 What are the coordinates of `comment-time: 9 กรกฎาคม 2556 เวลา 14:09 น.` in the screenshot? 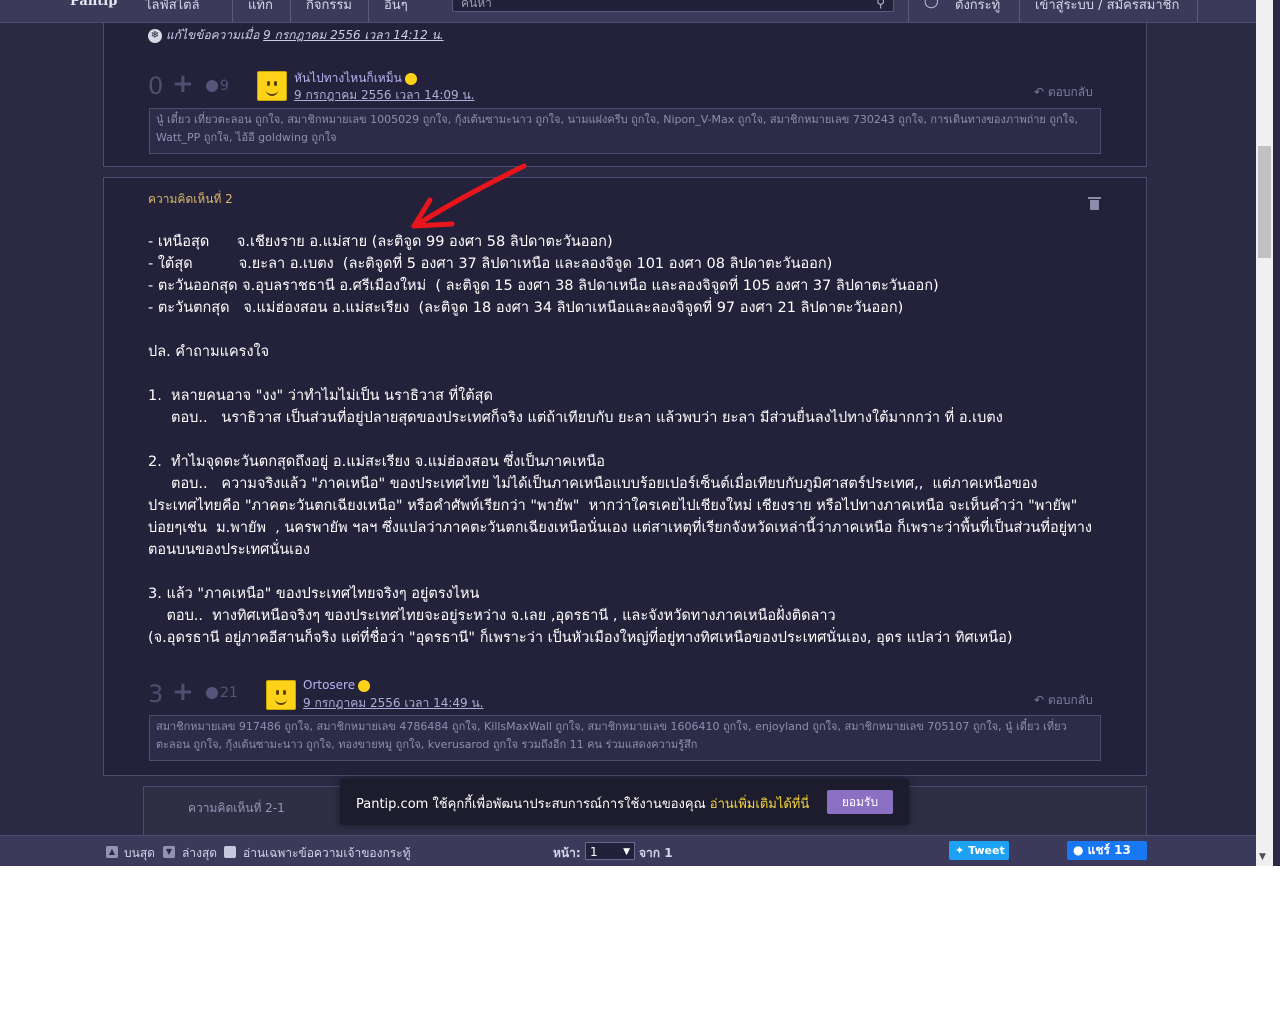 It's located at (384, 95).